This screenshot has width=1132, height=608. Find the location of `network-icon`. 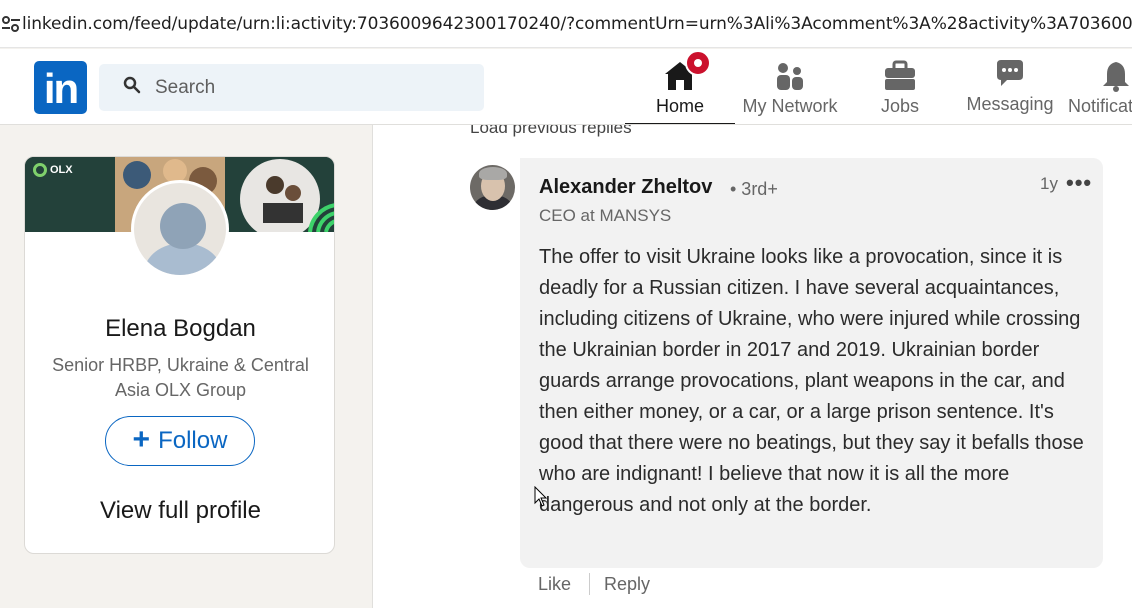

network-icon is located at coordinates (790, 72).